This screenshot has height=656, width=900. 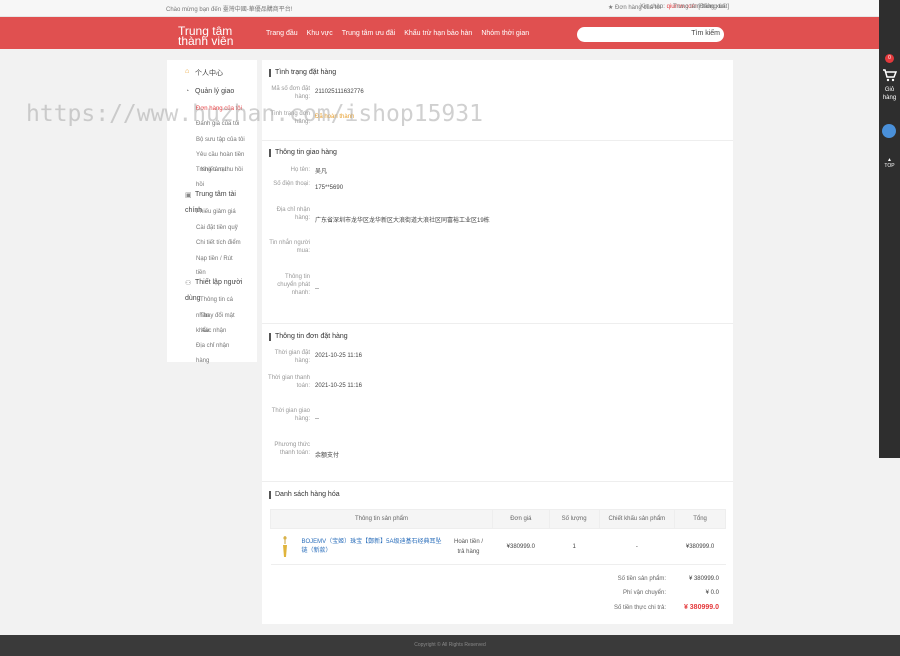 I want to click on nav-deals: Trung tâm ưu đãi, so click(x=368, y=33).